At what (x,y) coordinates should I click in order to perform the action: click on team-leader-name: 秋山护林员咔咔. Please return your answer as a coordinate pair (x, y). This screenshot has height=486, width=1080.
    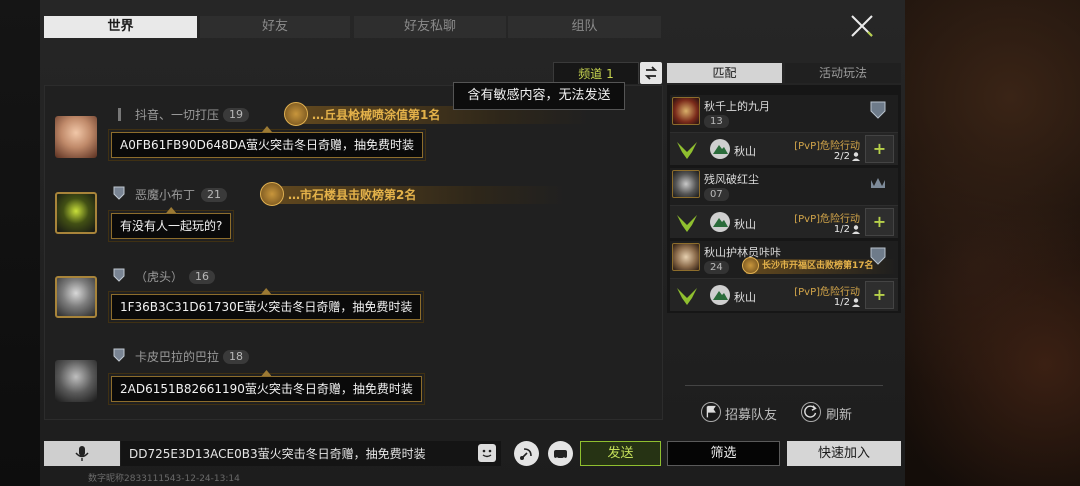
    Looking at the image, I should click on (742, 252).